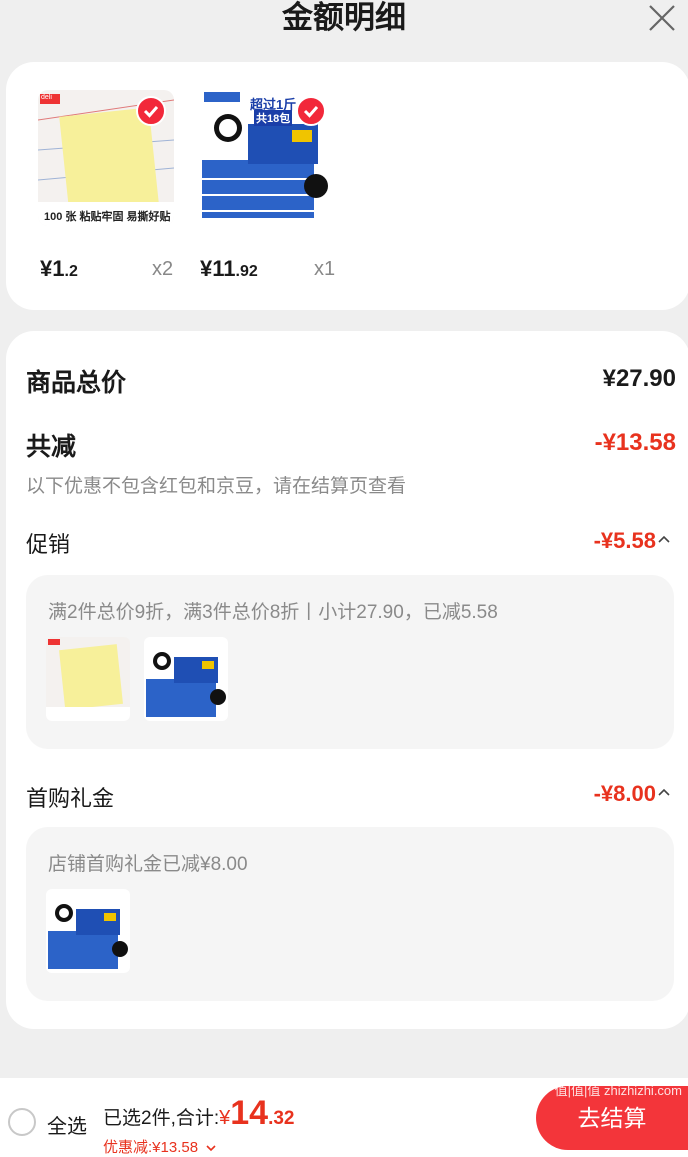  Describe the element at coordinates (70, 798) in the screenshot. I see `first-purchase-label: 首购礼金` at that location.